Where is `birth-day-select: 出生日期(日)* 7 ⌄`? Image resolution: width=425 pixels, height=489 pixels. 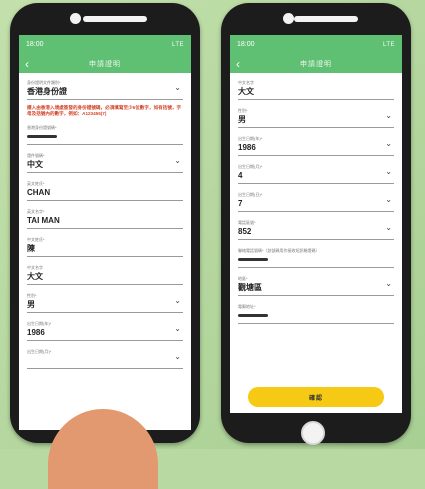
birth-day-select: 出生日期(日)* 7 ⌄ is located at coordinates (316, 200).